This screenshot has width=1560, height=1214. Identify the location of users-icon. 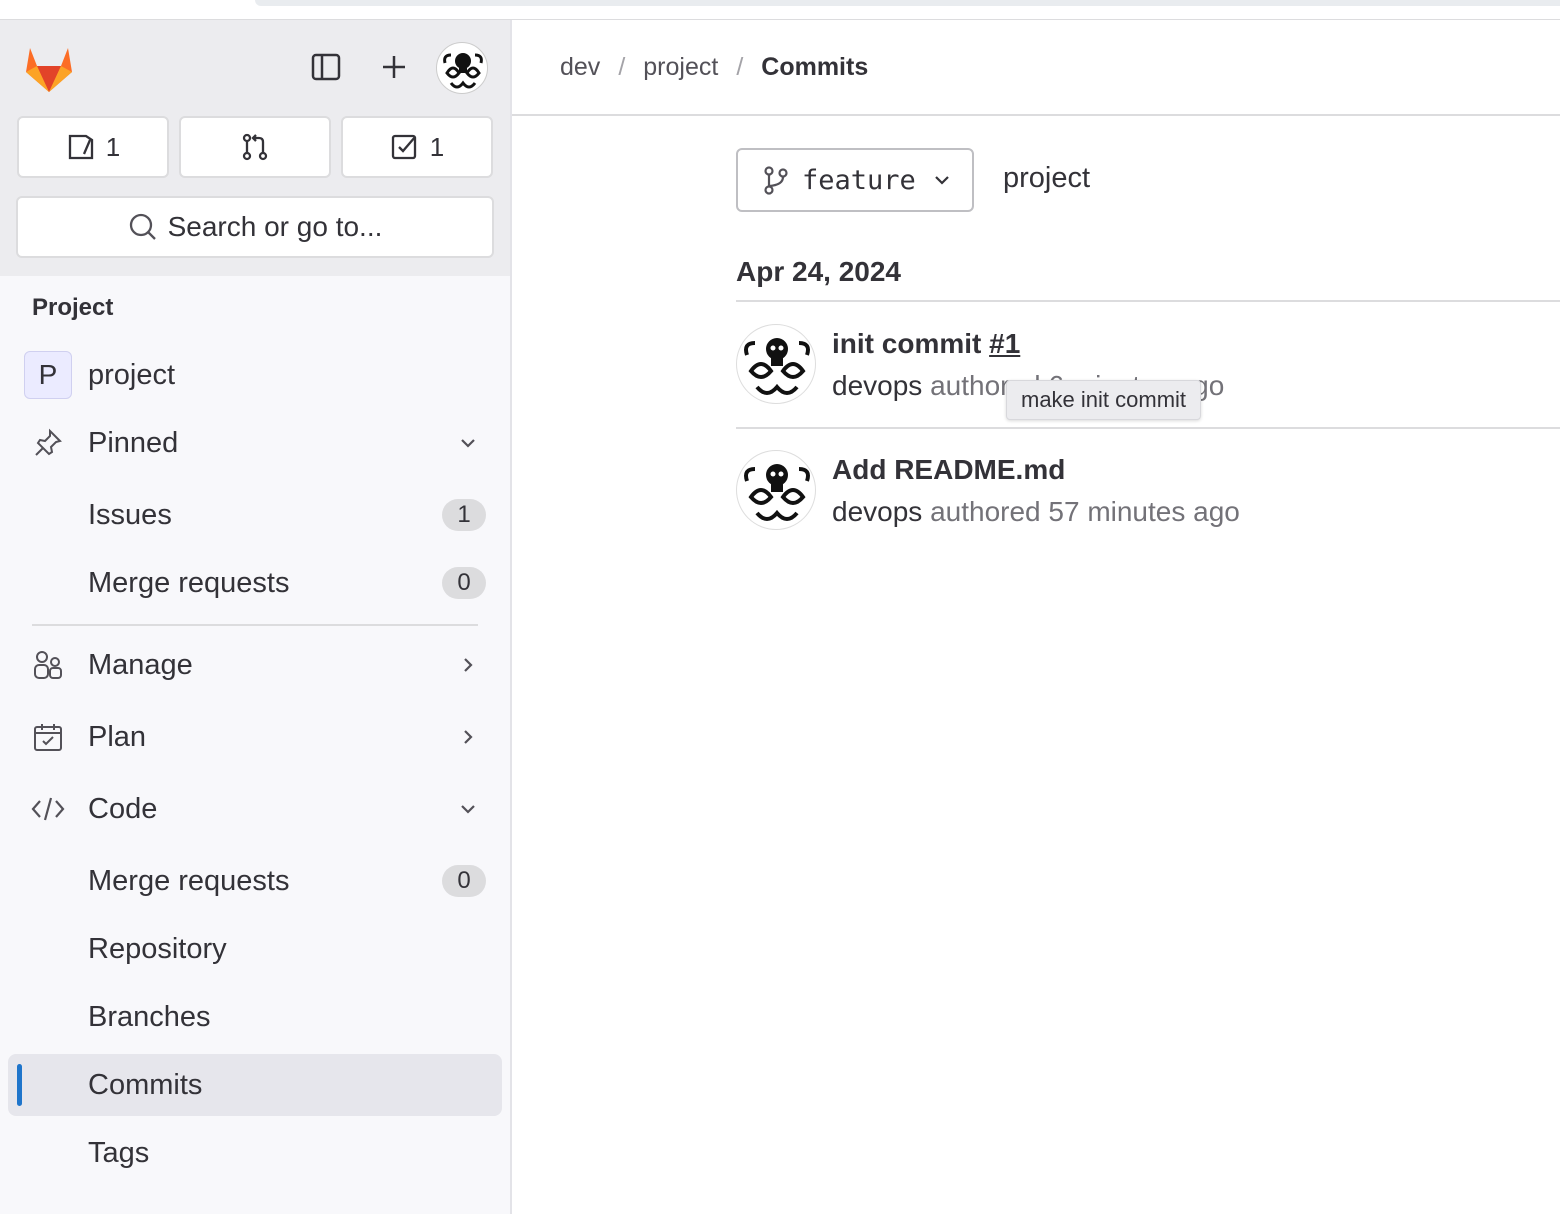
(48, 665).